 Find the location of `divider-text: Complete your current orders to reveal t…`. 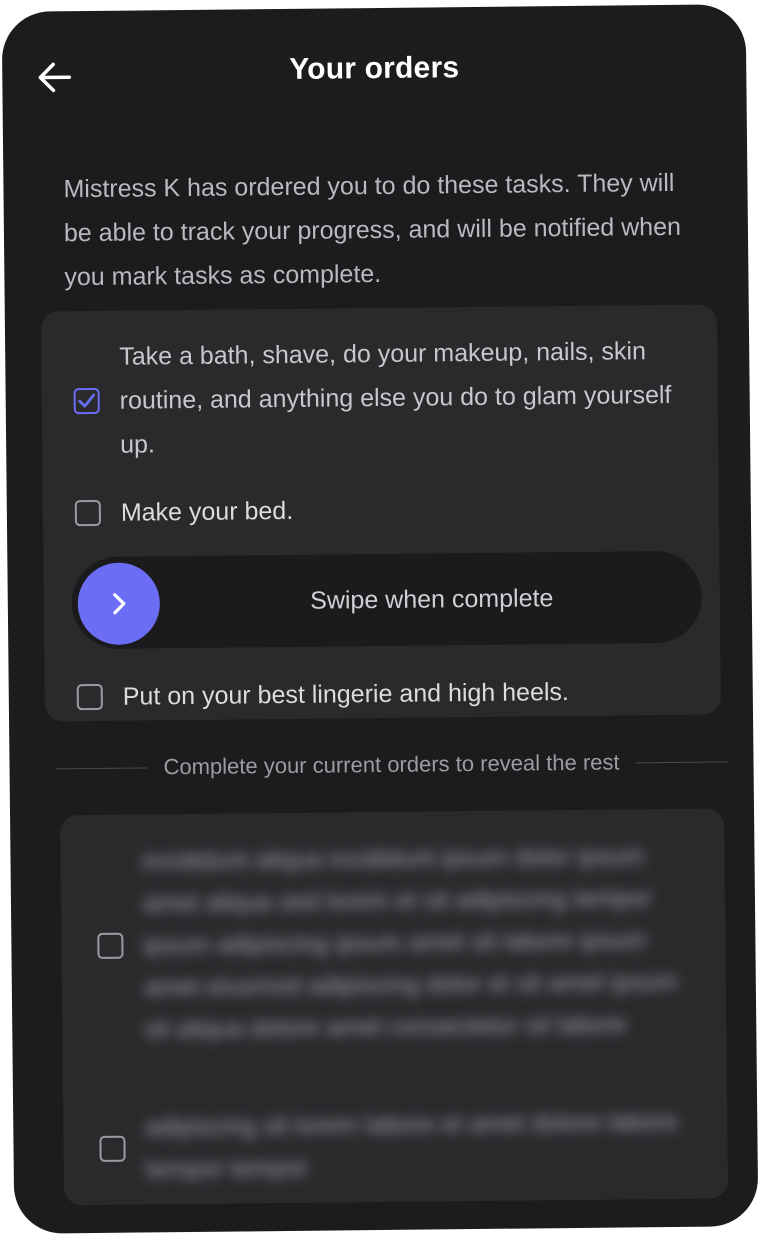

divider-text: Complete your current orders to reveal t… is located at coordinates (391, 764).